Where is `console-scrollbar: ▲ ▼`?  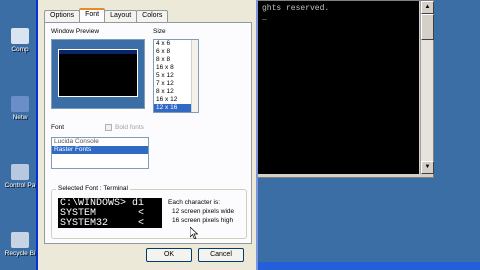 console-scrollbar: ▲ ▼ is located at coordinates (427, 87).